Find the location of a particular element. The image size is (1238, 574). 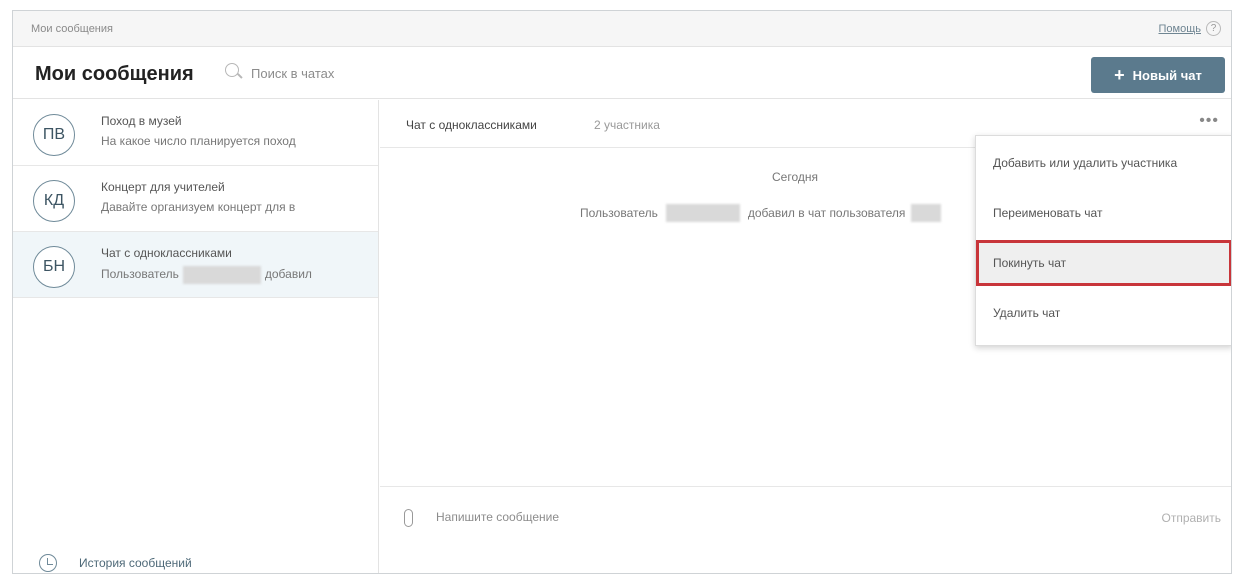

chat-preview: Давайте организуем концерт для в is located at coordinates (198, 207).